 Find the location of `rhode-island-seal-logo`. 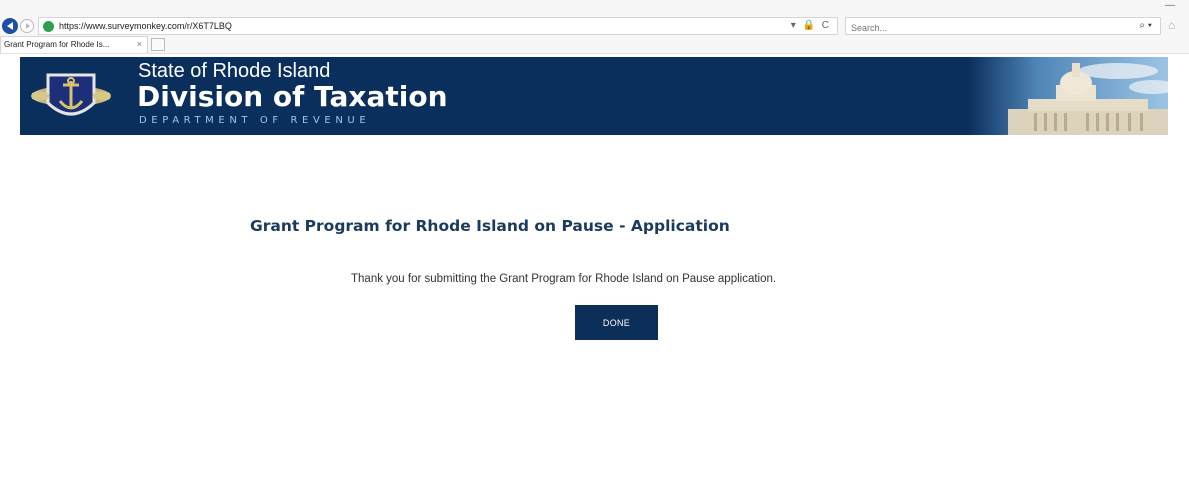

rhode-island-seal-logo is located at coordinates (71, 94).